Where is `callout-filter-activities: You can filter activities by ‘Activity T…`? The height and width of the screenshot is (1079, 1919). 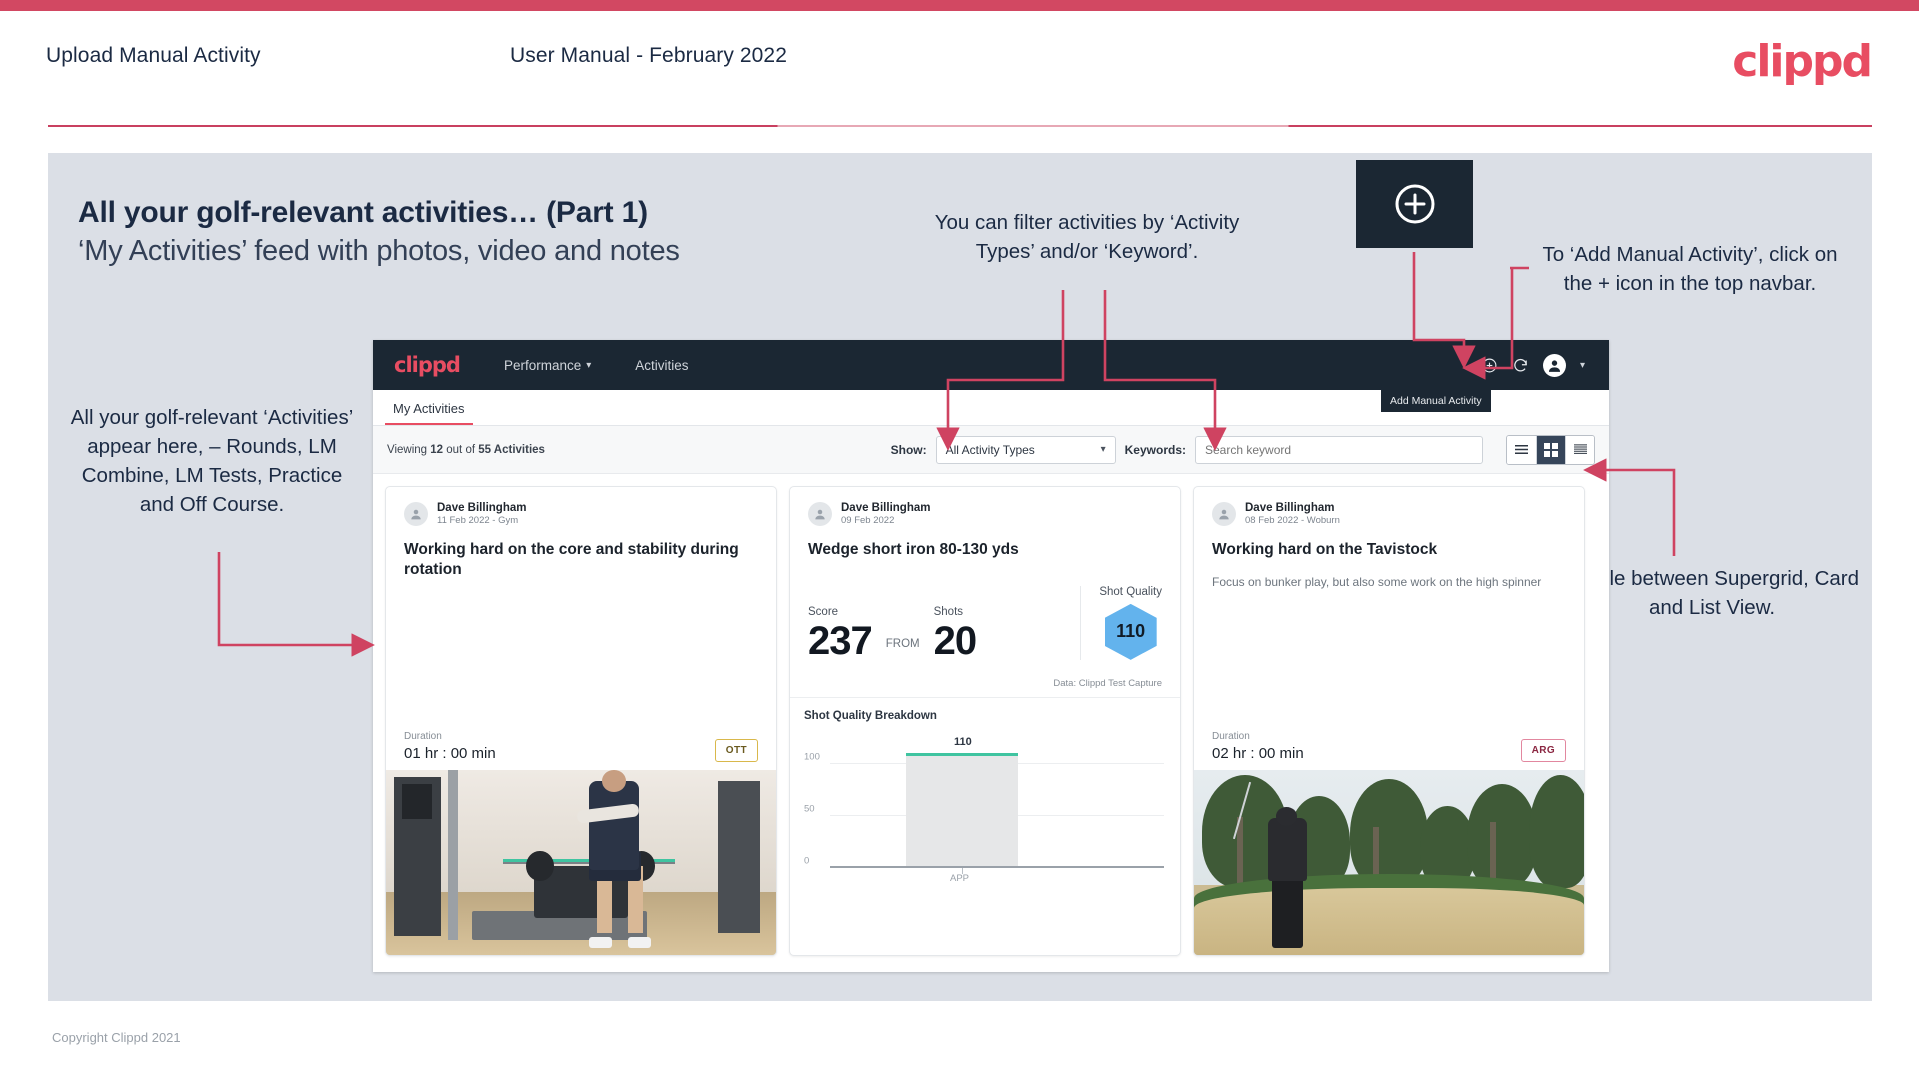 callout-filter-activities: You can filter activities by ‘Activity T… is located at coordinates (1087, 237).